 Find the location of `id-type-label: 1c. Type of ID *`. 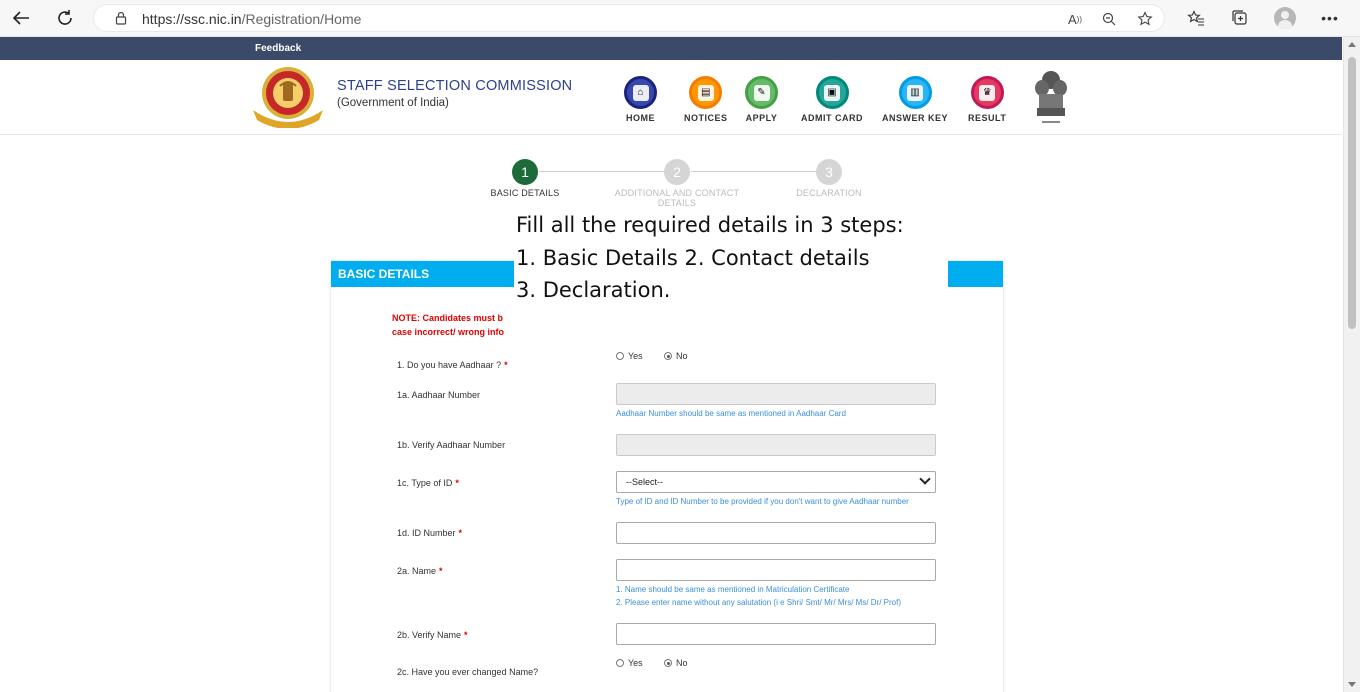

id-type-label: 1c. Type of ID * is located at coordinates (428, 483).